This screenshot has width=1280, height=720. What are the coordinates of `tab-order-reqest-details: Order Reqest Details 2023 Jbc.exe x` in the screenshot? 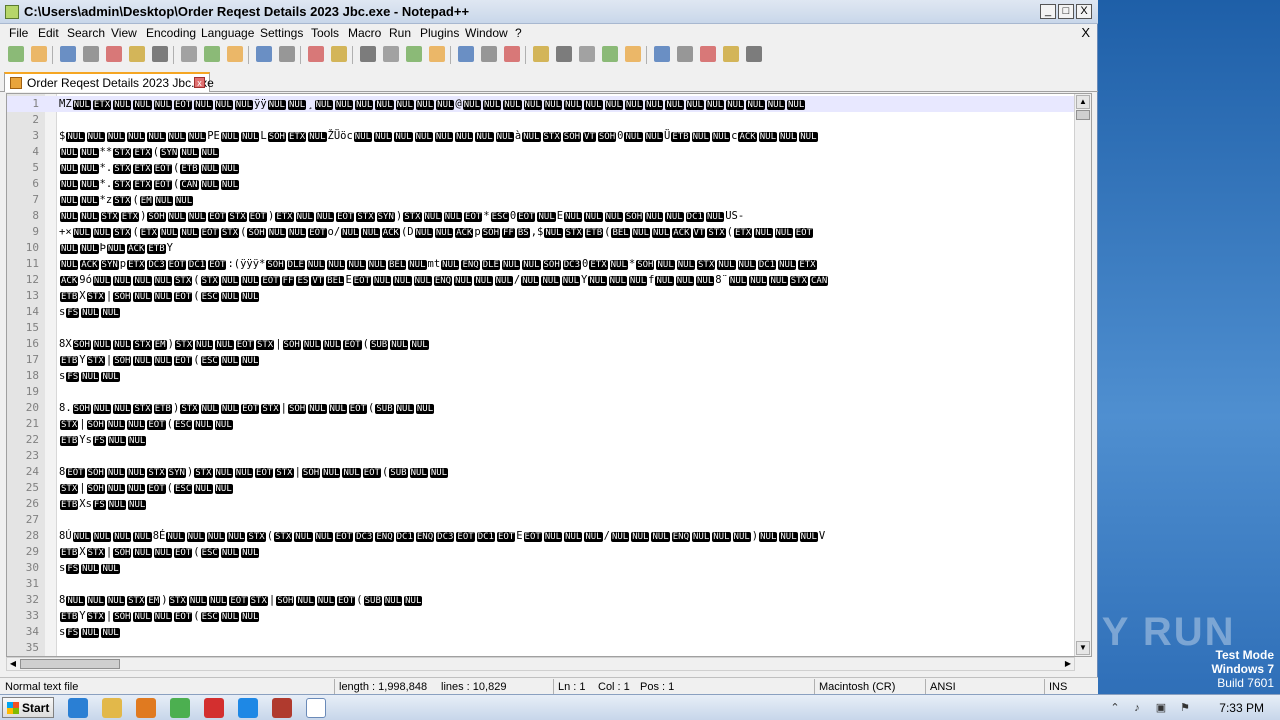 It's located at (109, 82).